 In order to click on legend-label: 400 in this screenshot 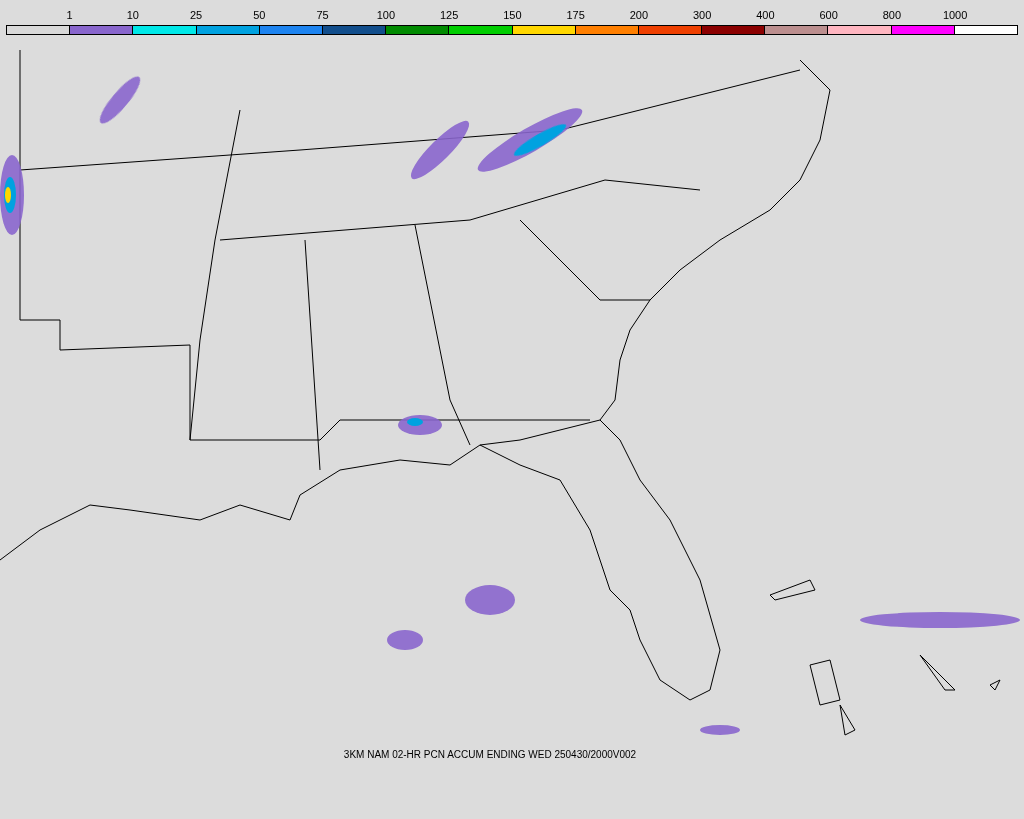, I will do `click(765, 16)`.